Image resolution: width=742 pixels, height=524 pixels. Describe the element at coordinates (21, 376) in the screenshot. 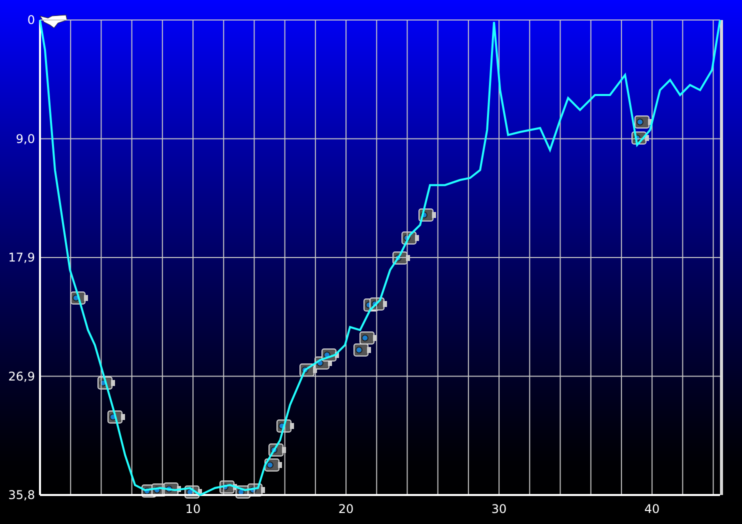

I see `axis-label: 26,9` at that location.